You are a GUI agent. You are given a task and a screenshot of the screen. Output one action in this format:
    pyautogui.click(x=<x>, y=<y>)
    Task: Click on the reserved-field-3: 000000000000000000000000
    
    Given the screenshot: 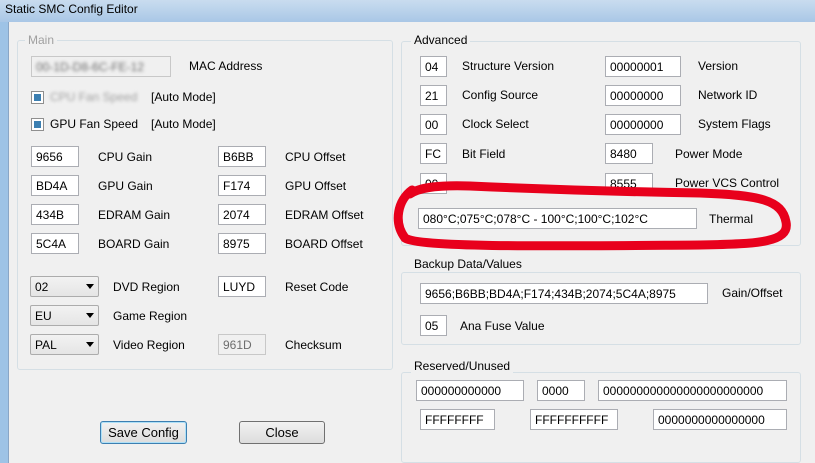 What is the action you would take?
    pyautogui.click(x=692, y=390)
    